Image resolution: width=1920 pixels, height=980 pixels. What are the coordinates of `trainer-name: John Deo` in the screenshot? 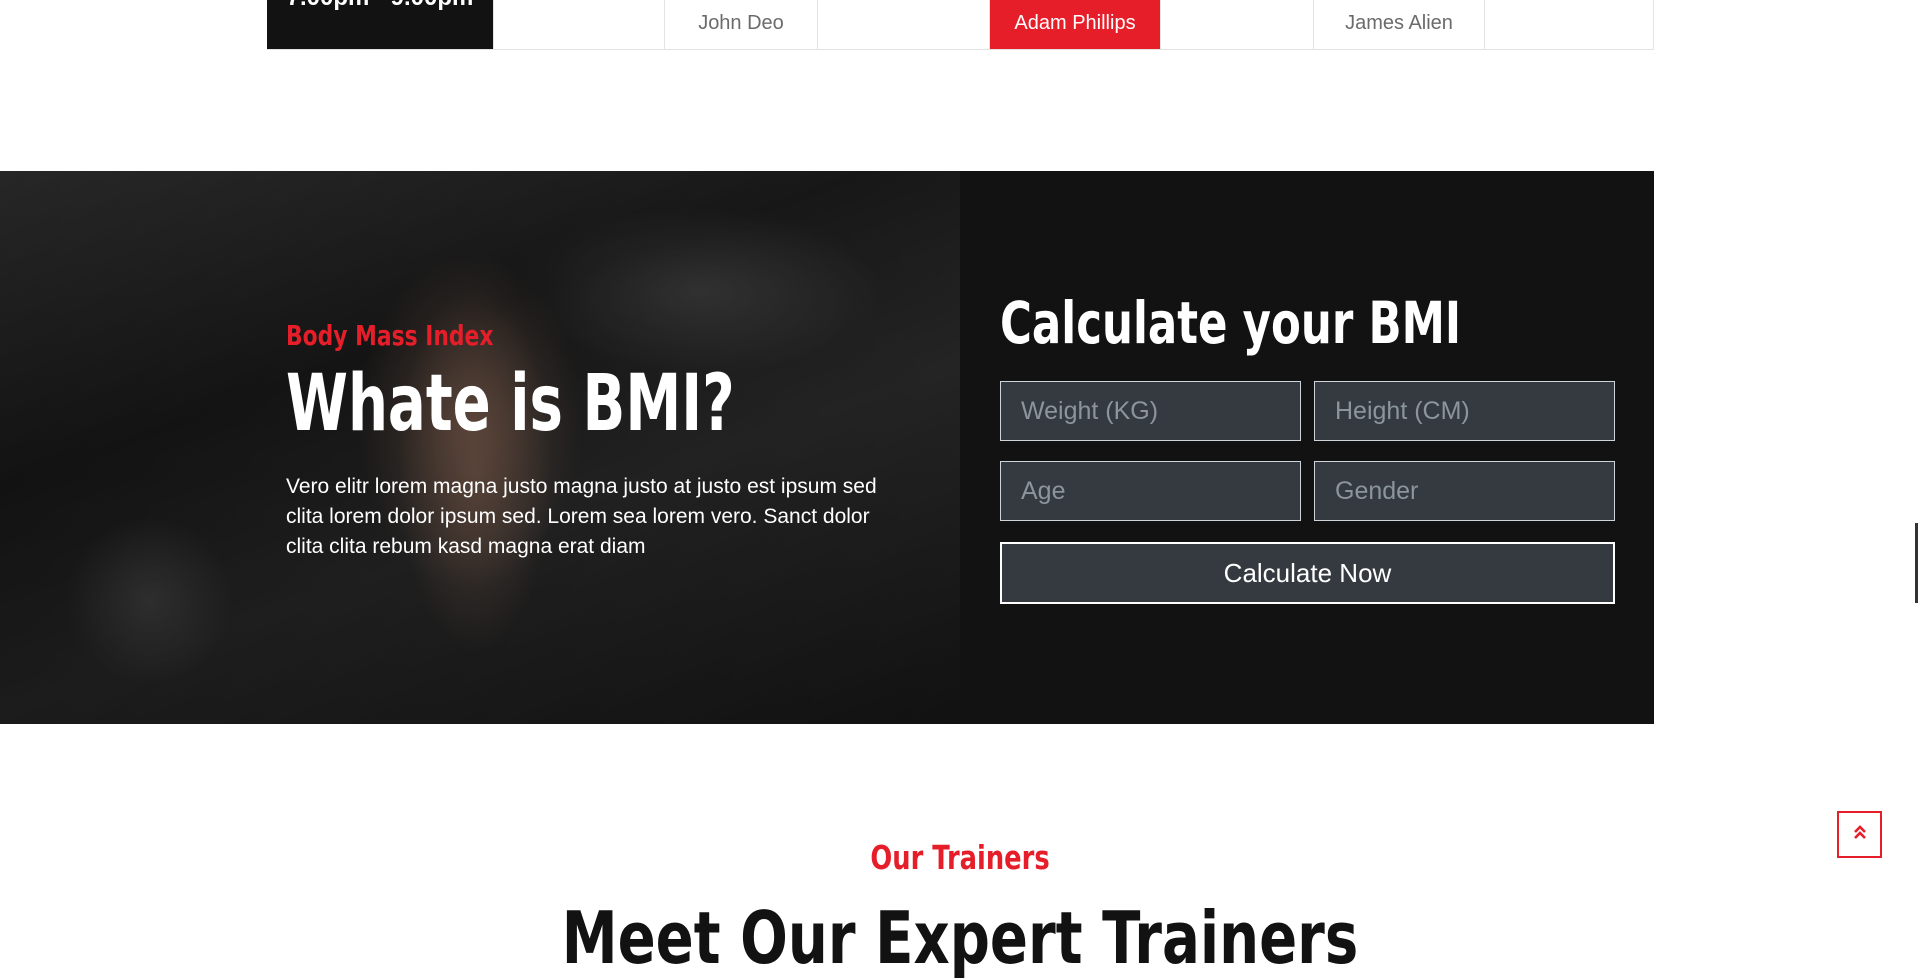 It's located at (741, 23).